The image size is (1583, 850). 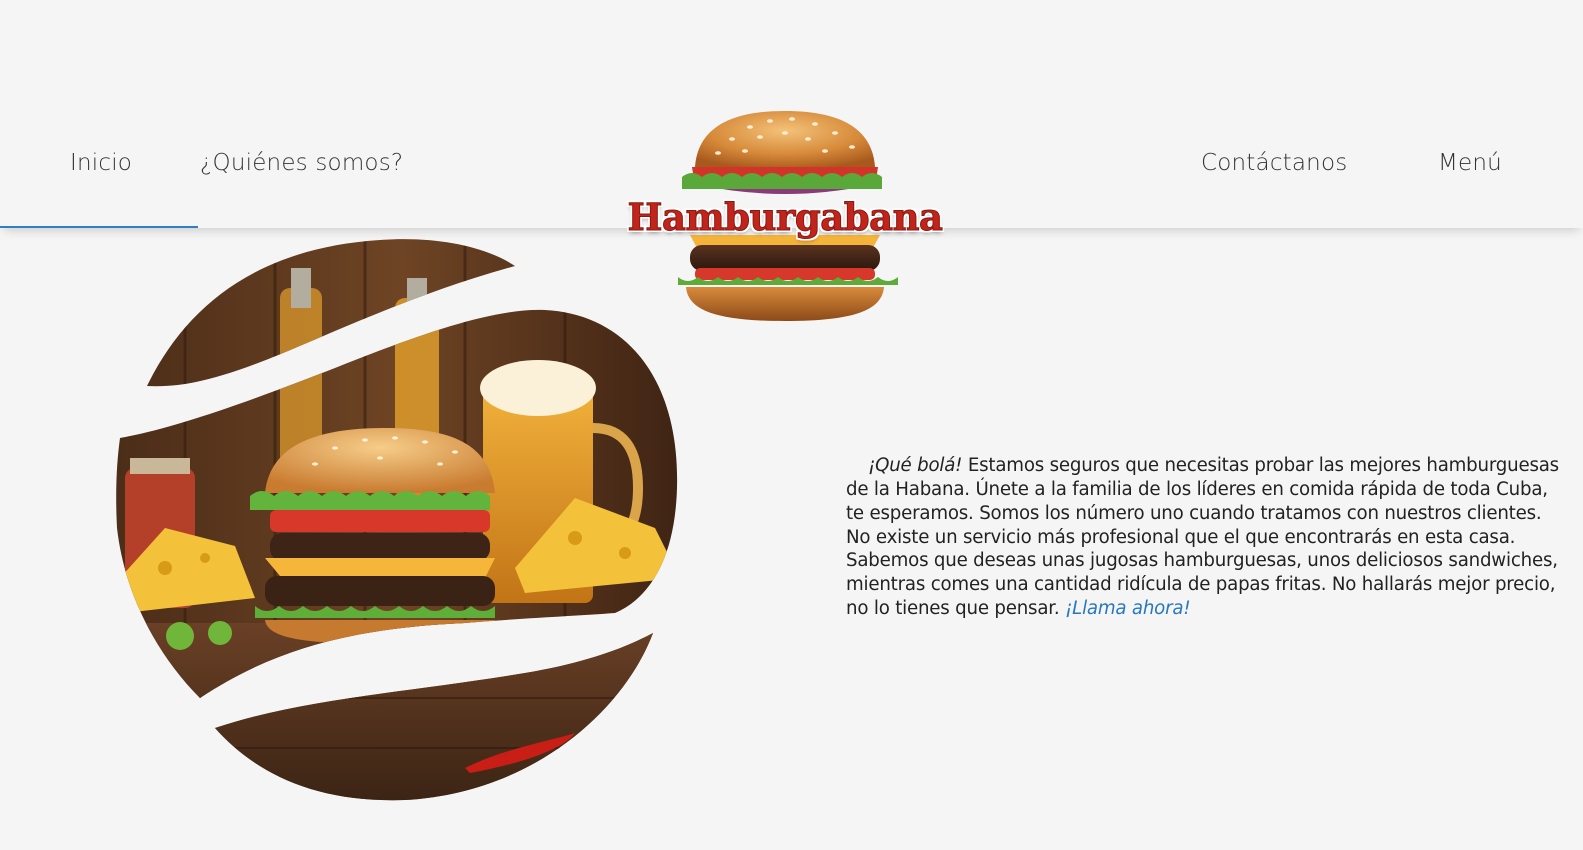 What do you see at coordinates (915, 466) in the screenshot?
I see `intro-greeting: ¡Qué bolá!` at bounding box center [915, 466].